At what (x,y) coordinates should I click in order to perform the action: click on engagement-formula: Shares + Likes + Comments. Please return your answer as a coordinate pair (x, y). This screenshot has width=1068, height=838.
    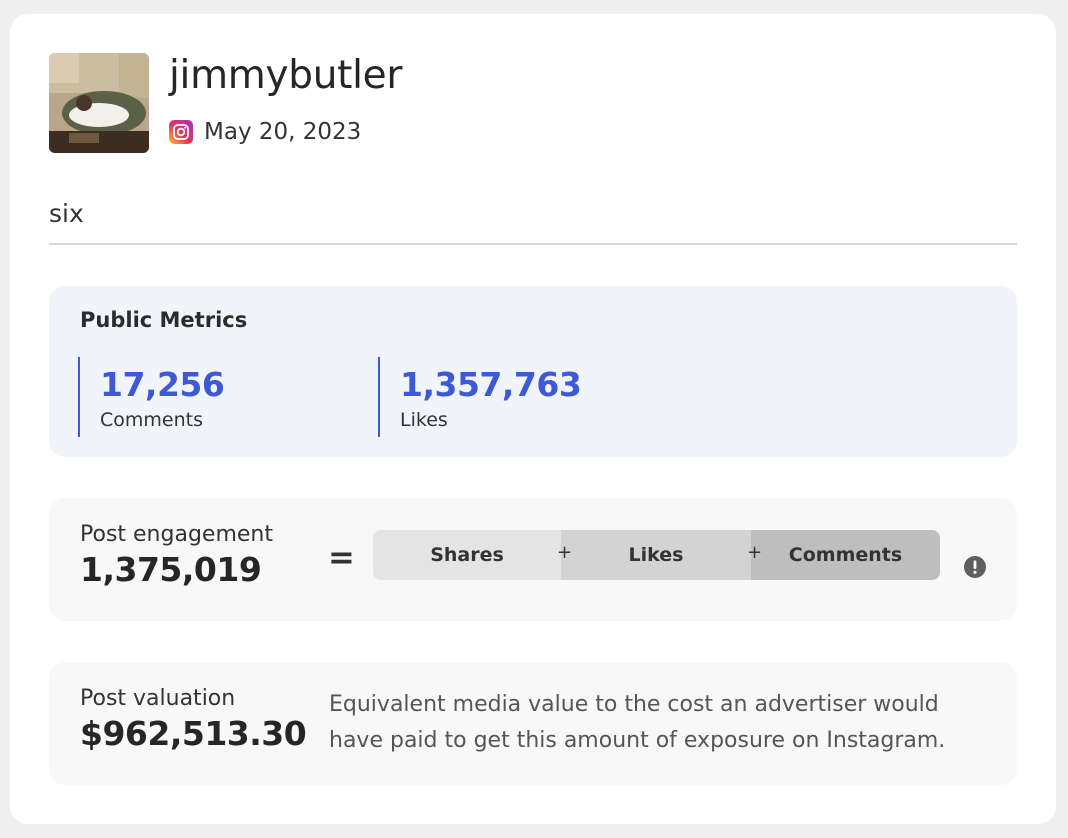
    Looking at the image, I should click on (656, 555).